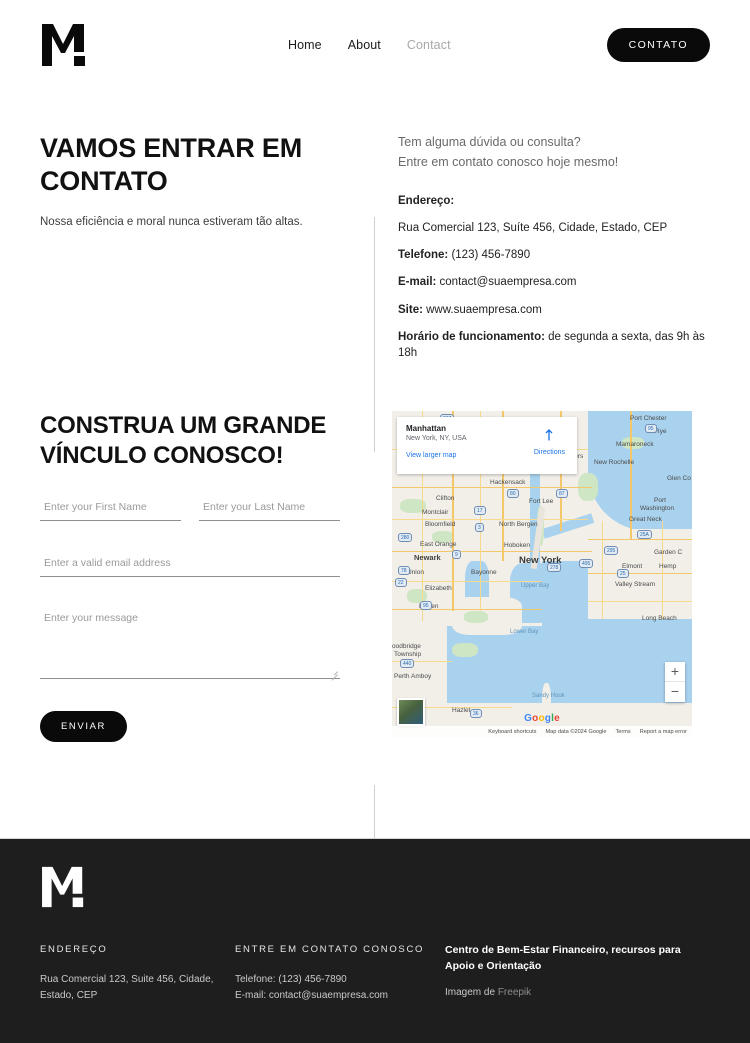 This screenshot has height=1043, width=750. What do you see at coordinates (65, 887) in the screenshot?
I see `footer-logo-icon` at bounding box center [65, 887].